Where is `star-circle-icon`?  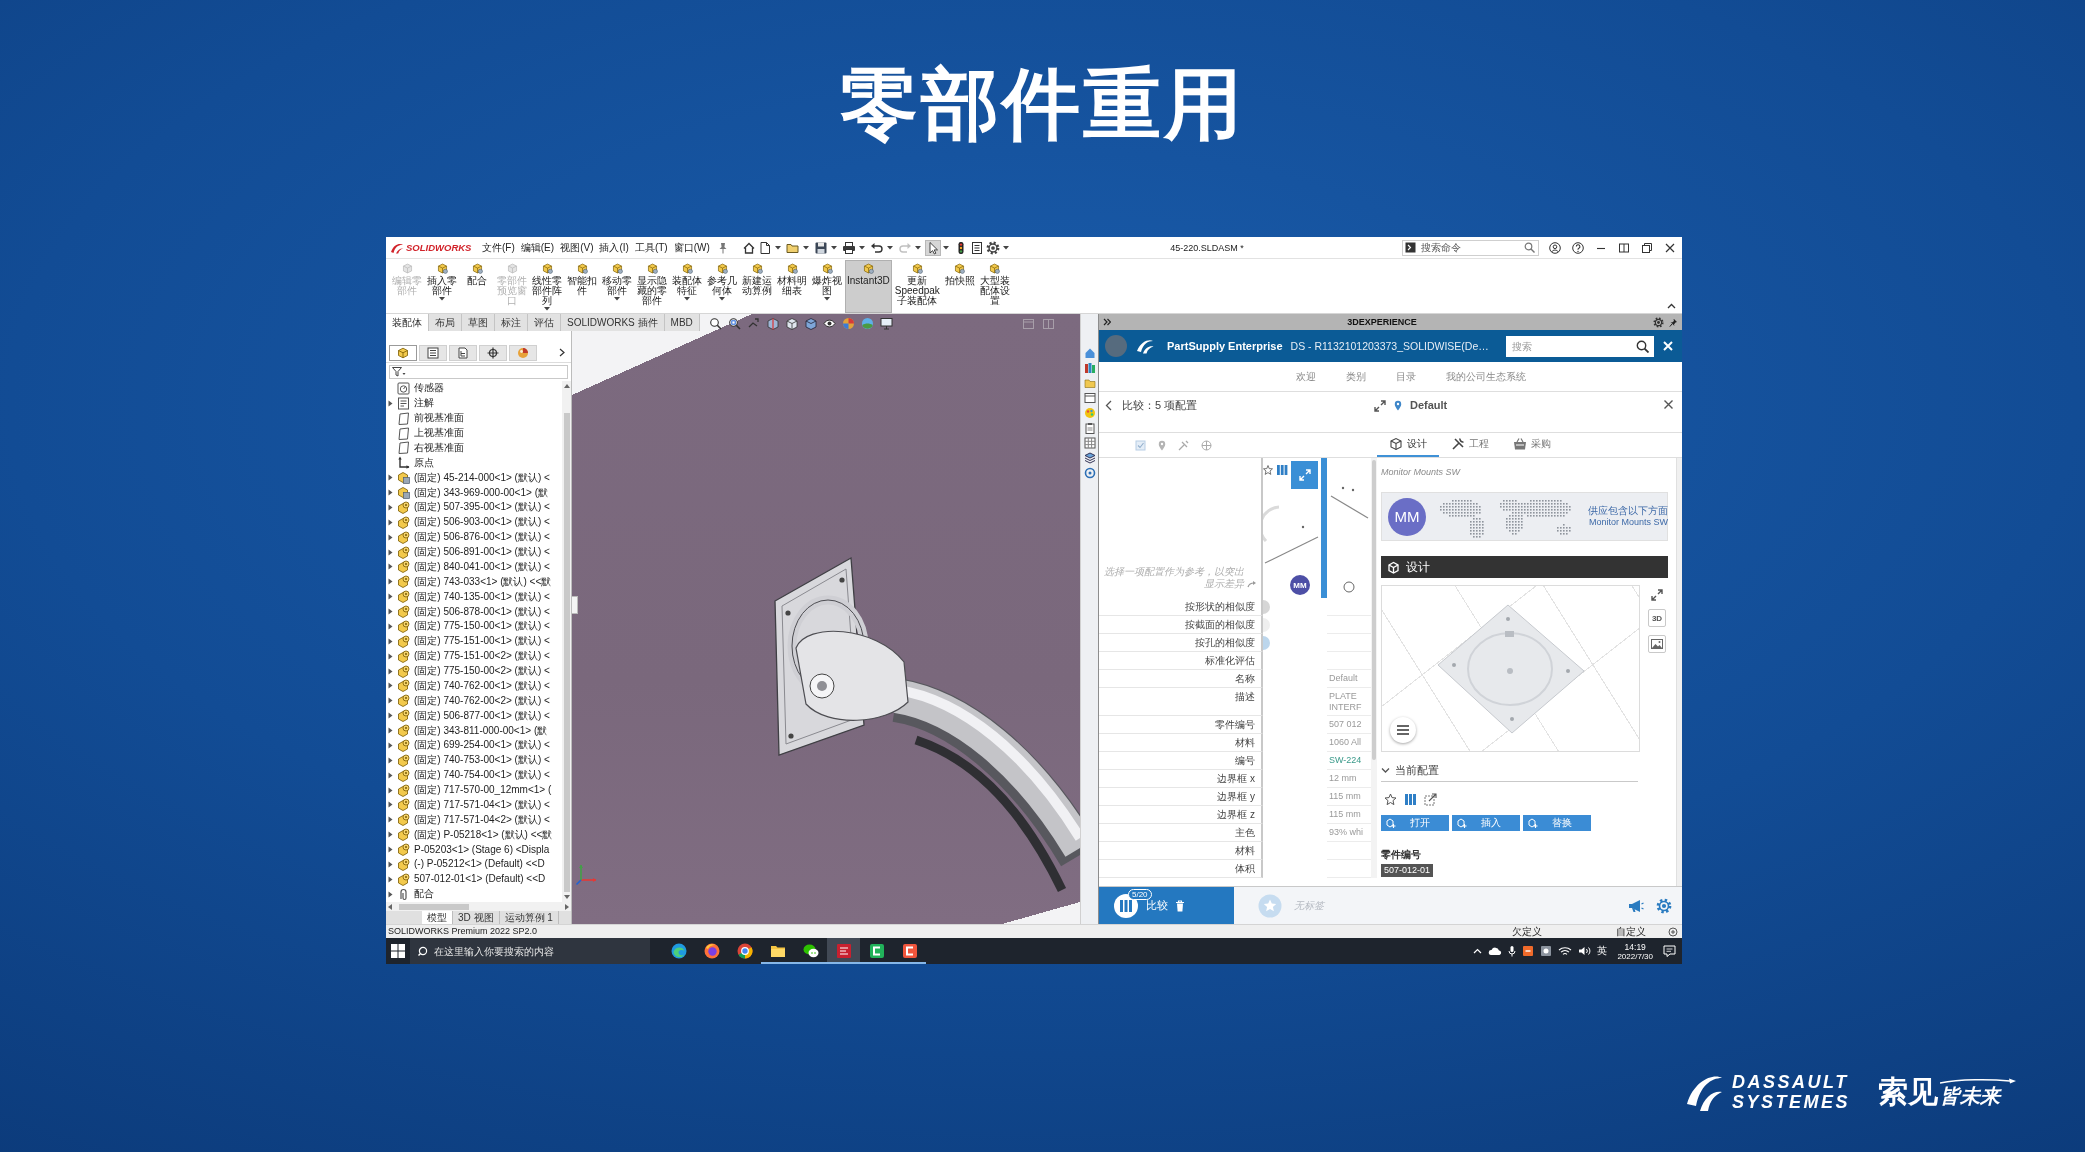 star-circle-icon is located at coordinates (1270, 905).